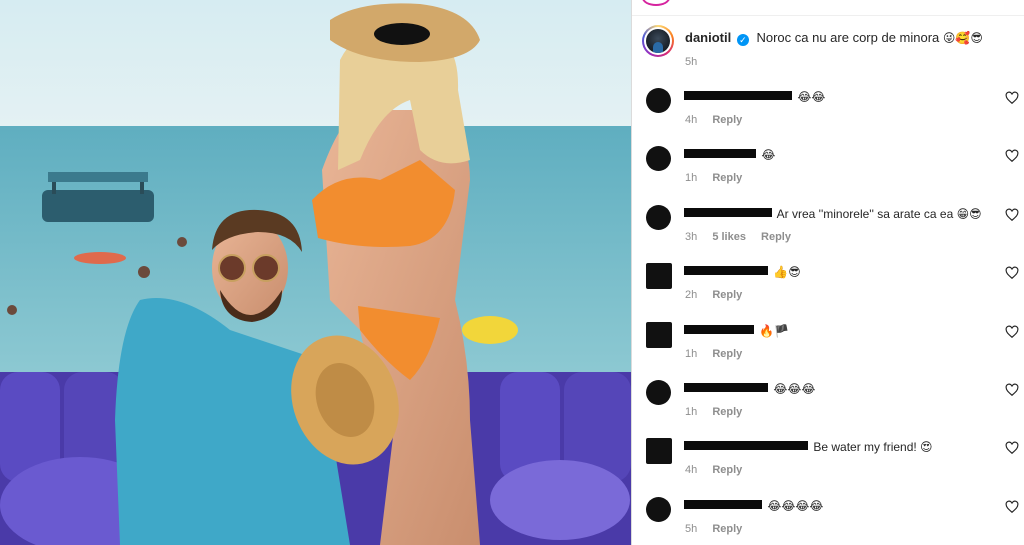 The height and width of the screenshot is (545, 1024). What do you see at coordinates (833, 520) in the screenshot?
I see `comment-item: 😂😂😂😂 5h Reply` at bounding box center [833, 520].